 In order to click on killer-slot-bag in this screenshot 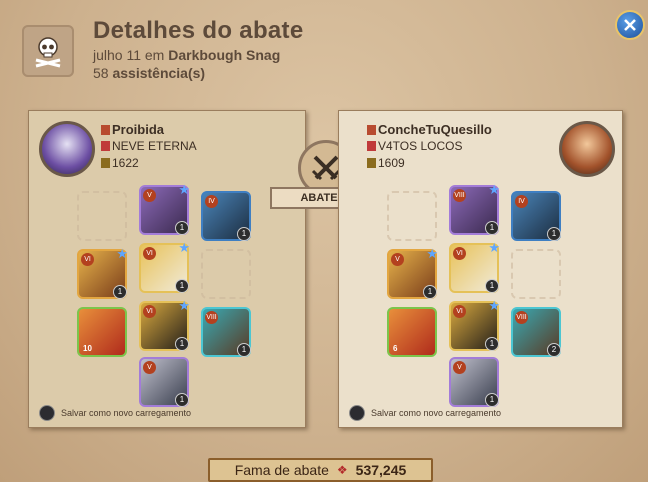, I will do `click(102, 216)`.